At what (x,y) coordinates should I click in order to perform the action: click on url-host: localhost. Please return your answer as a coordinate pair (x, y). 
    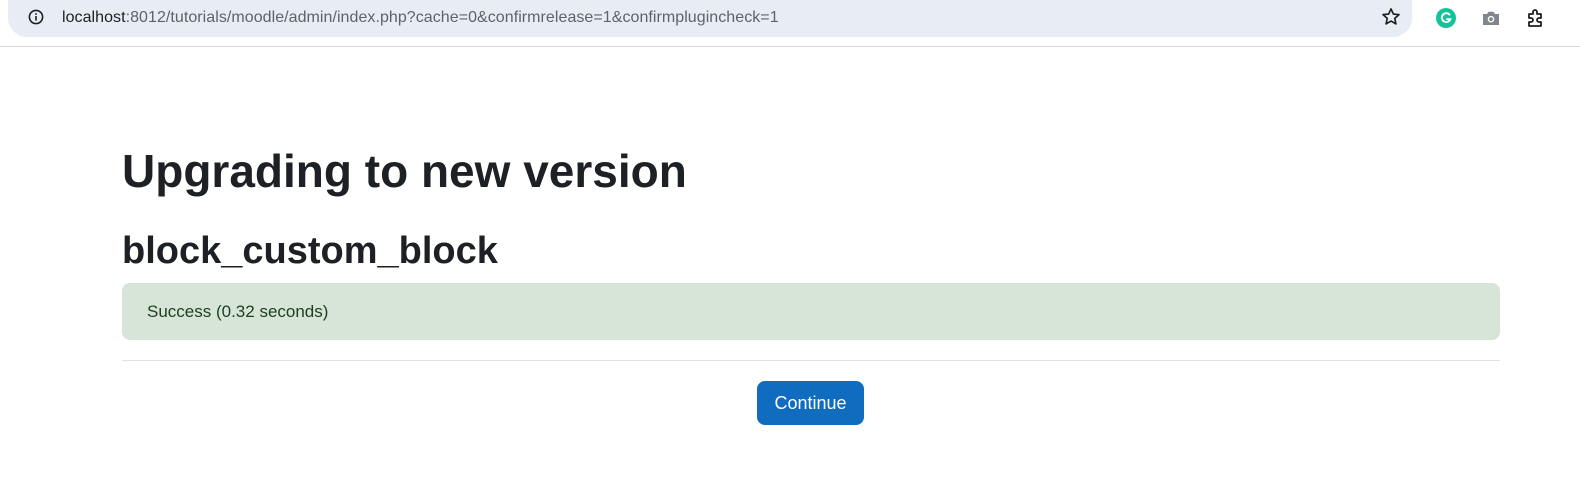
    Looking at the image, I should click on (94, 17).